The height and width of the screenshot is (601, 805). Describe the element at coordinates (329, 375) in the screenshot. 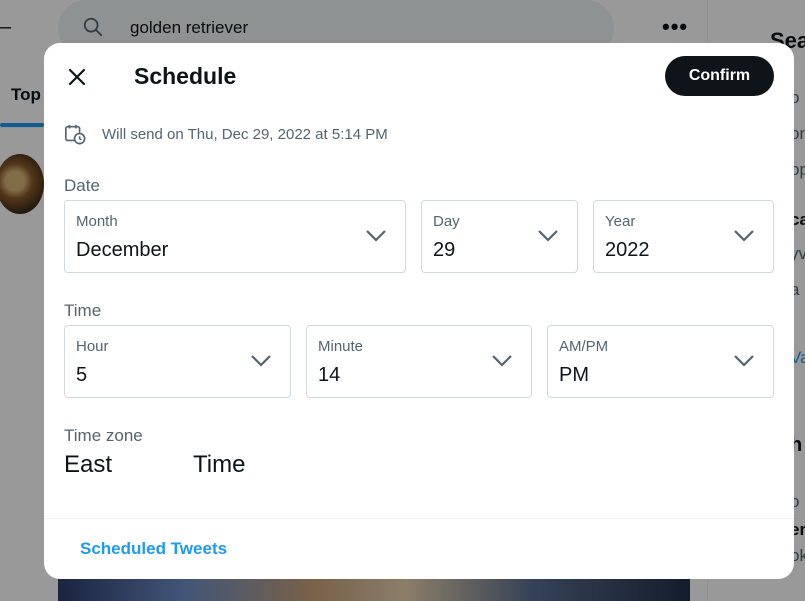

I see `minute-value: 14` at that location.